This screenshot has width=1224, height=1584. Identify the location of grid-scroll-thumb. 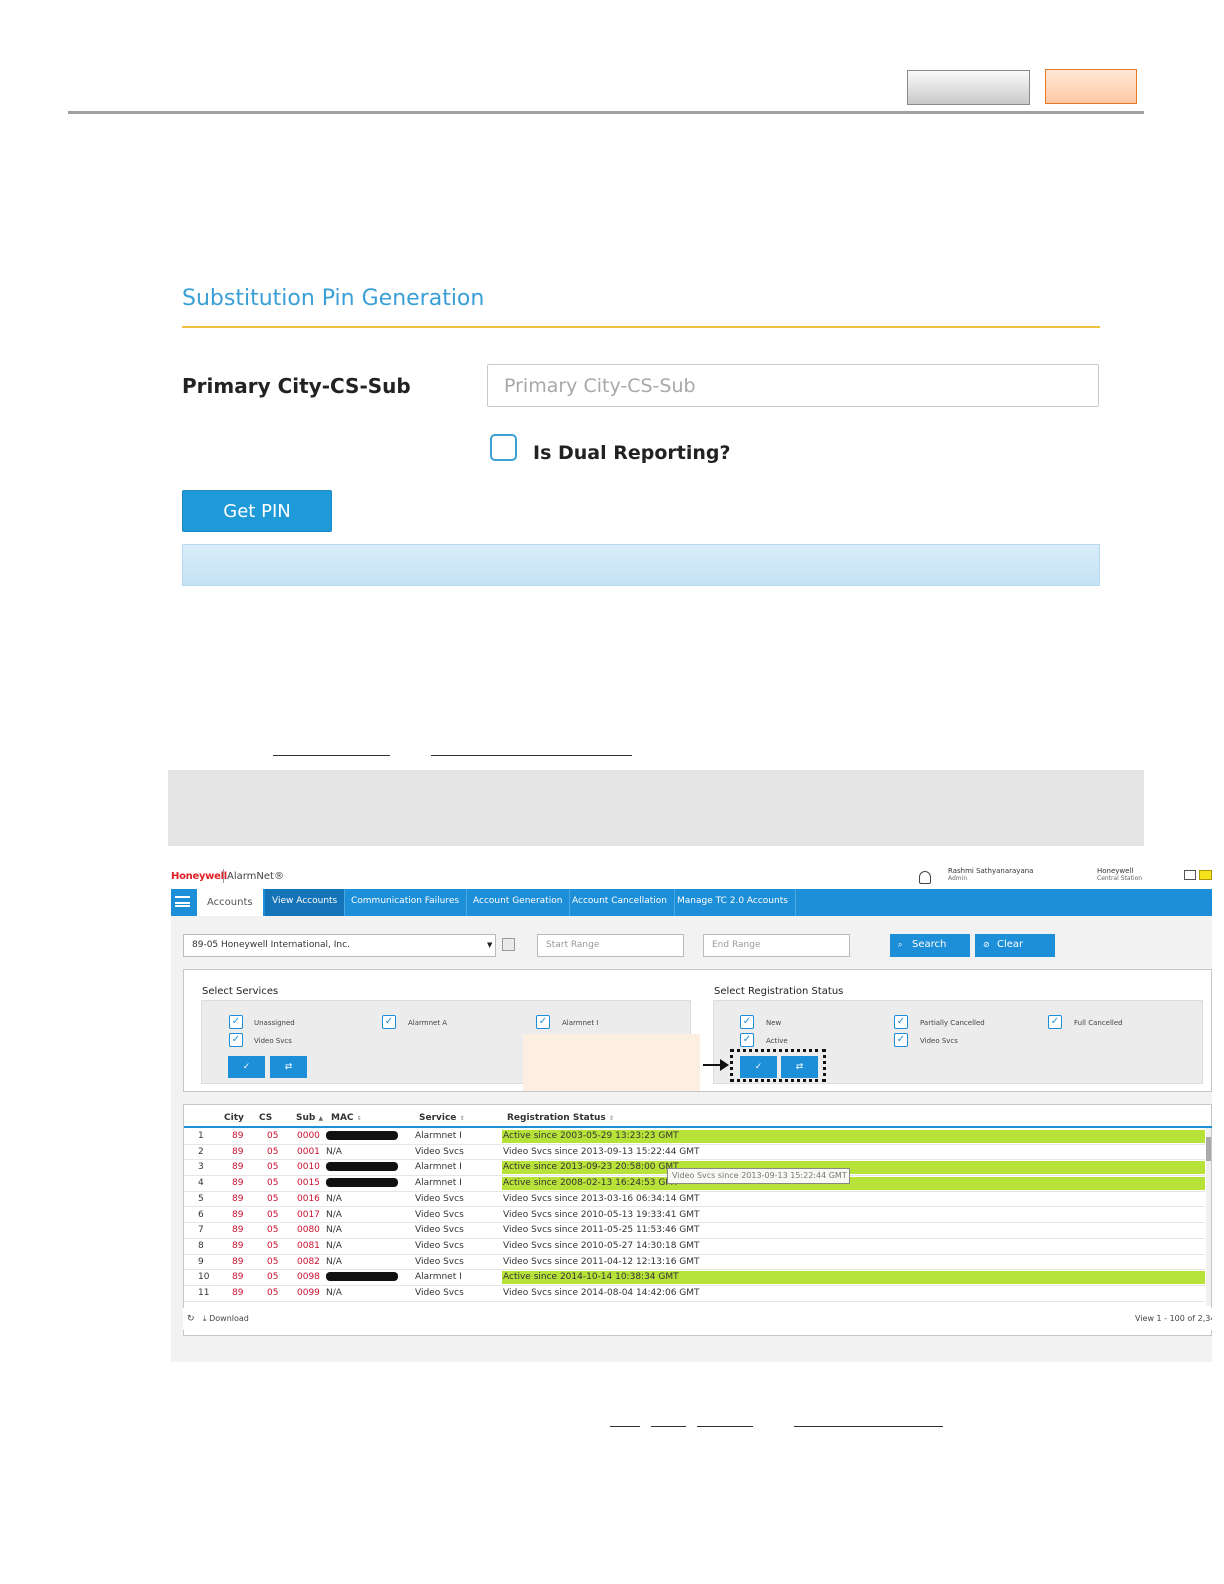
(1208, 1149).